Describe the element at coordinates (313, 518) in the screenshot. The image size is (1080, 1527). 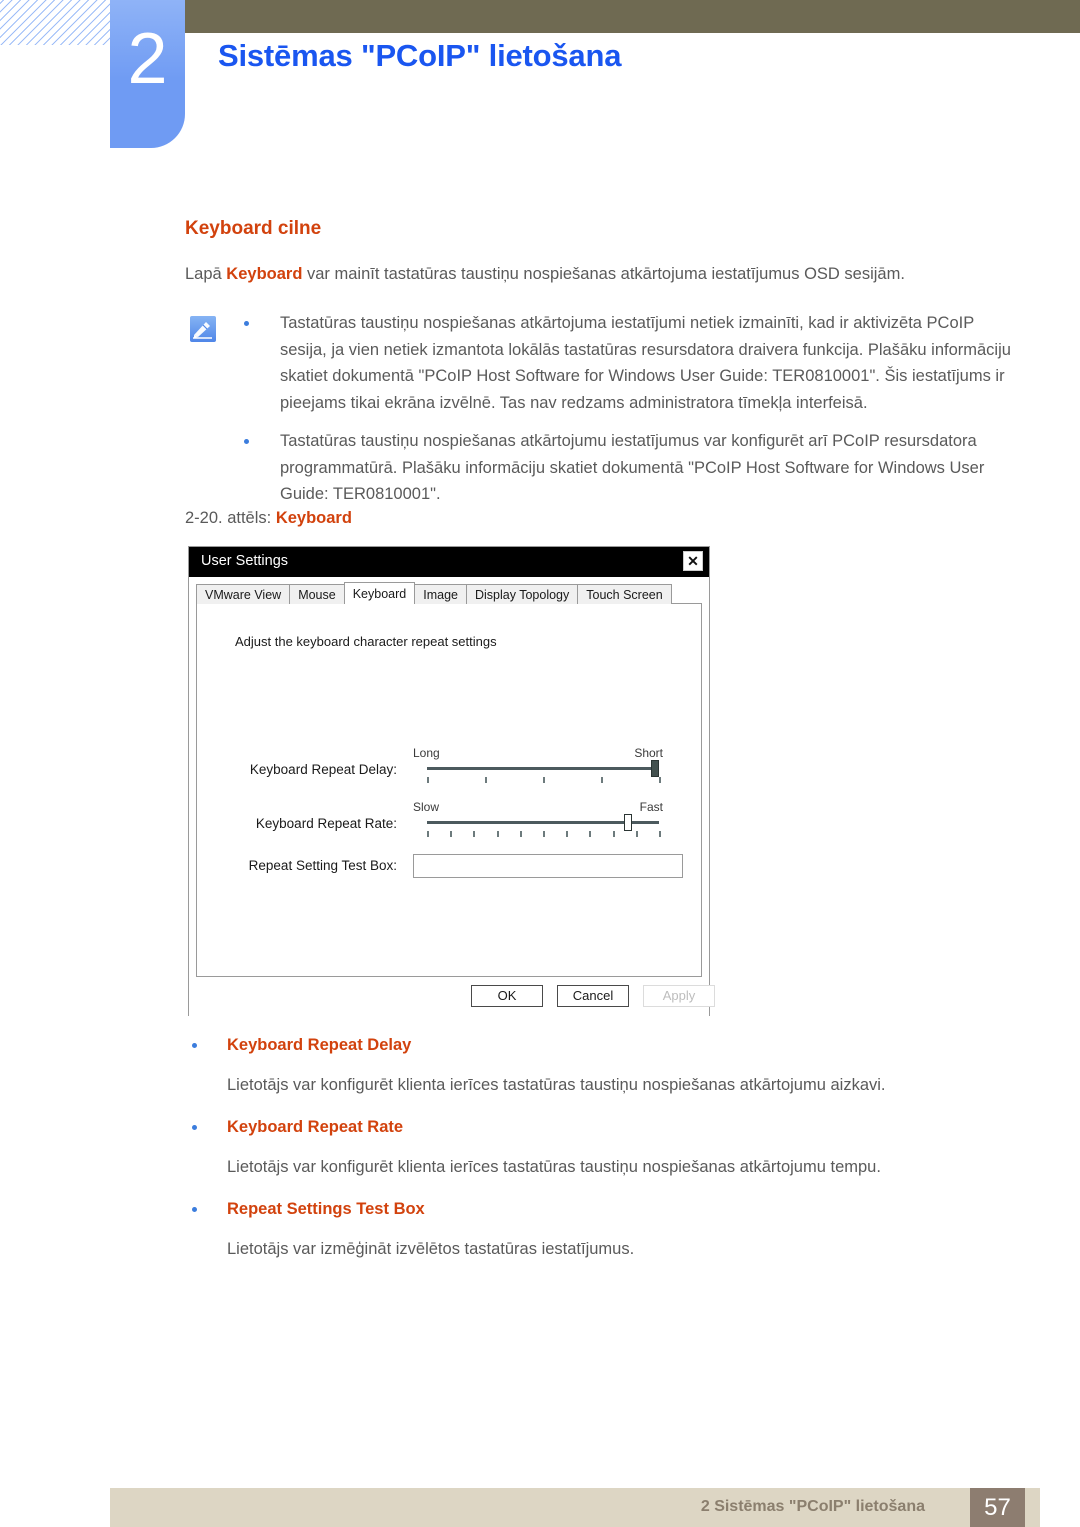
I see `figure-caption-keyword: Keyboard` at that location.